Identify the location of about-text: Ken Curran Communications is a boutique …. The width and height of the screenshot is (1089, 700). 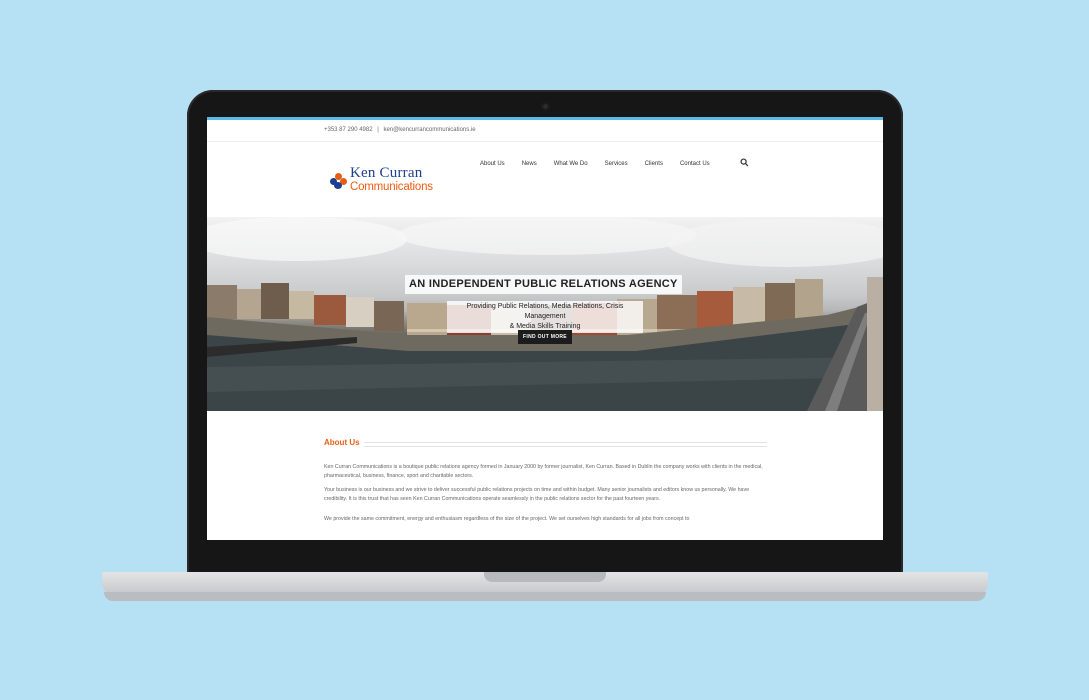
(546, 496).